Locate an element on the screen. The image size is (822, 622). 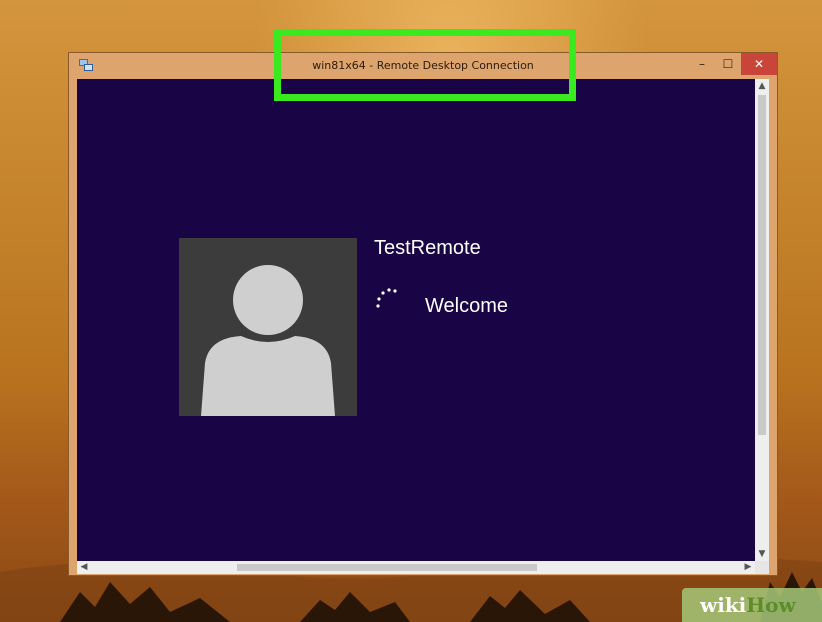
wikihow-watermark: wiki How is located at coordinates (752, 605).